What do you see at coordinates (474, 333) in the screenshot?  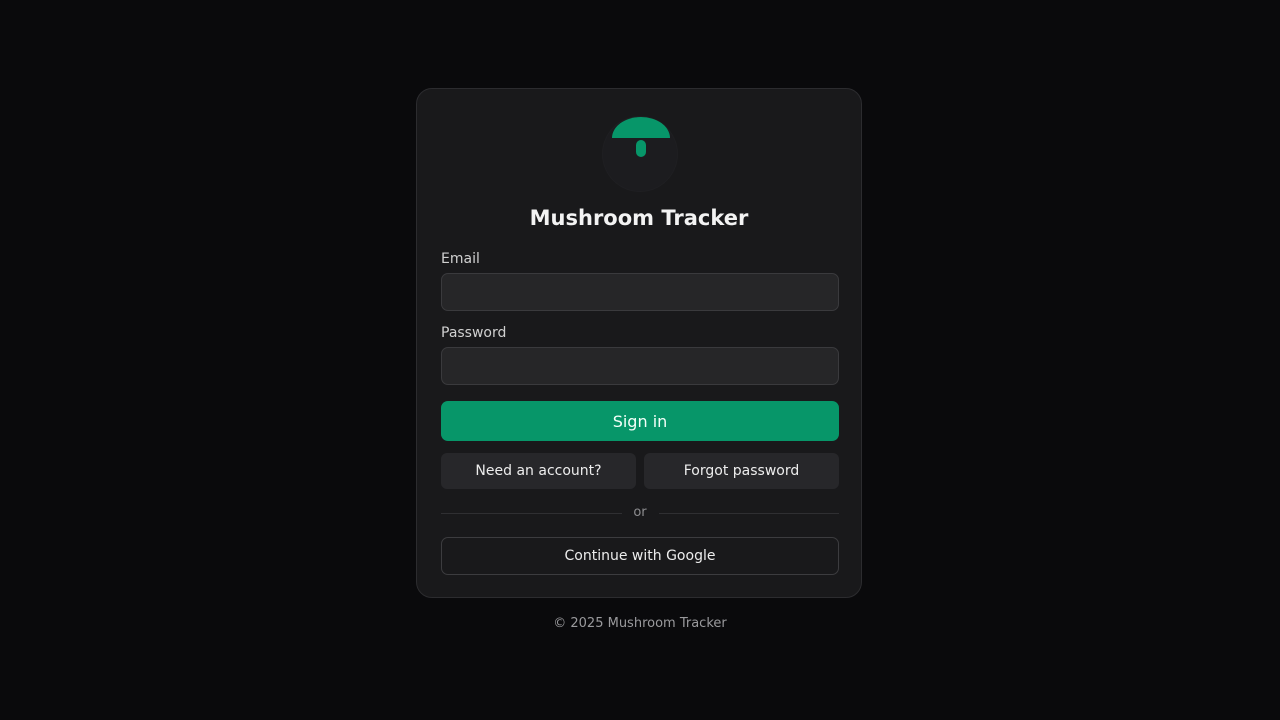 I see `password-label: Password` at bounding box center [474, 333].